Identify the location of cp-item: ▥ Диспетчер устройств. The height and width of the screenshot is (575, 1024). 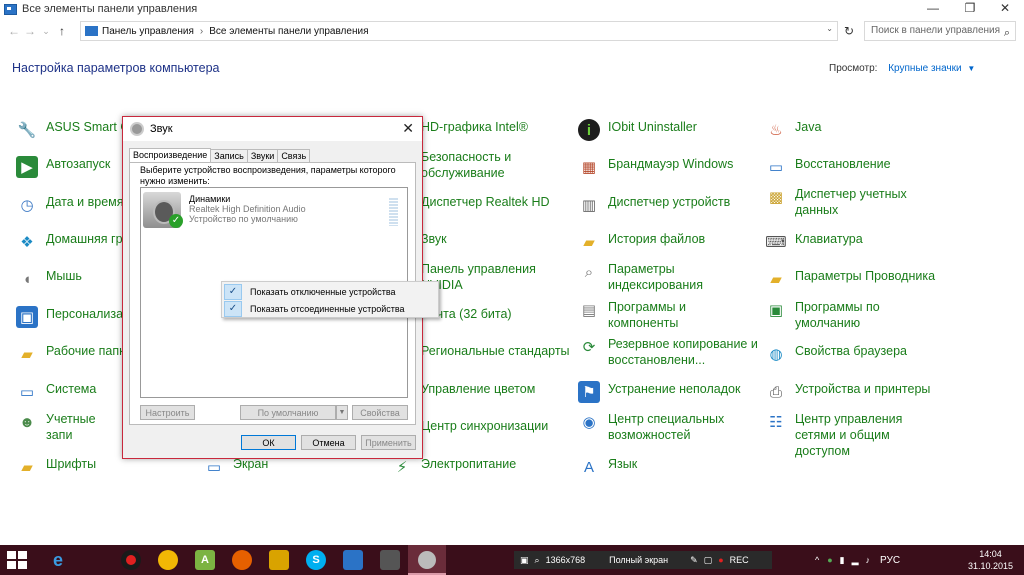
(654, 205).